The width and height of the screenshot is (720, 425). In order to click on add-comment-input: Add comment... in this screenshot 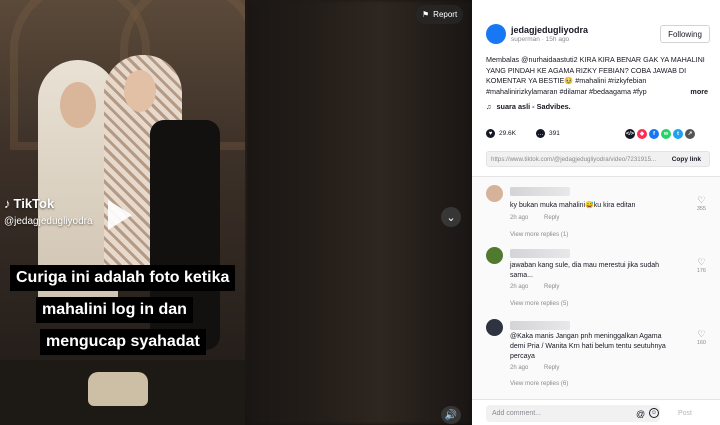, I will do `click(573, 413)`.